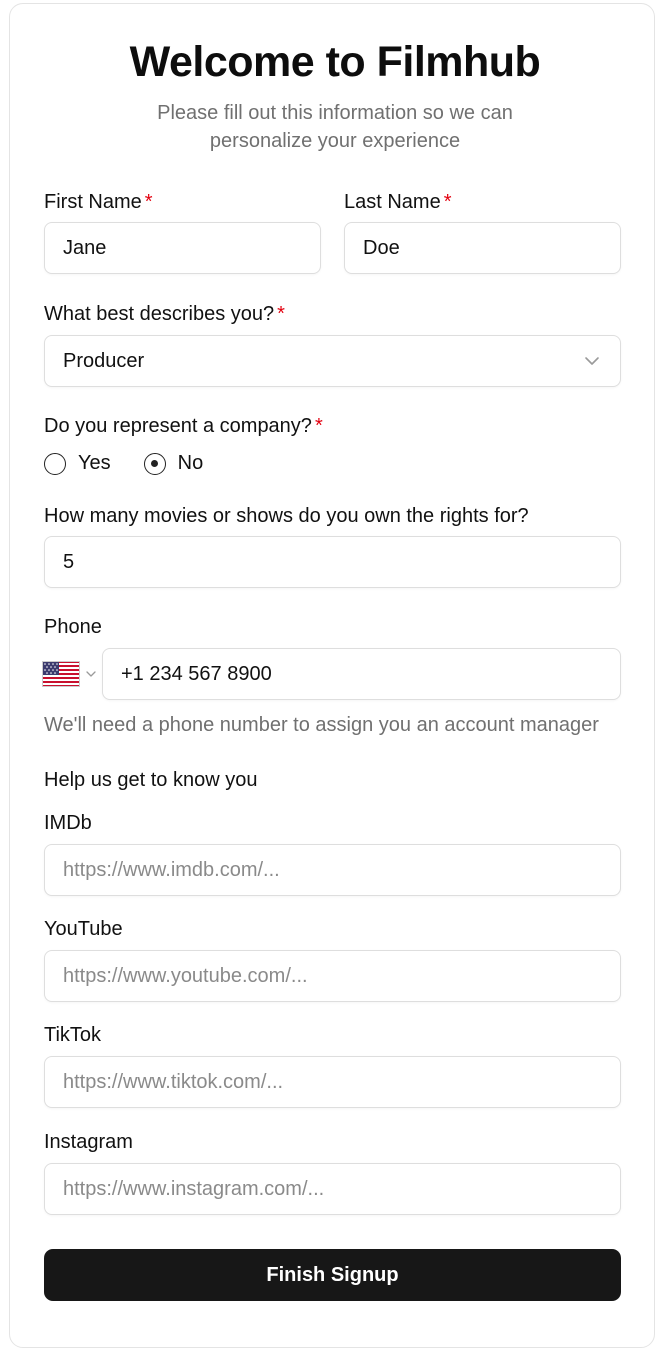  What do you see at coordinates (61, 674) in the screenshot?
I see `us-flag-icon` at bounding box center [61, 674].